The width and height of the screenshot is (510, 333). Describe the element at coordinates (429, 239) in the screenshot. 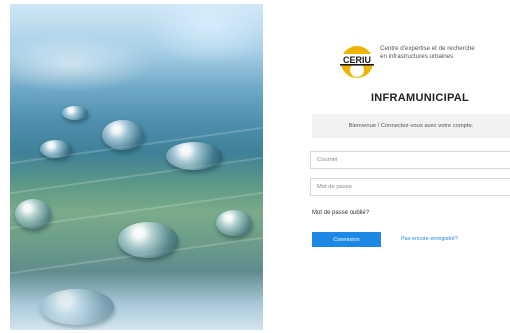

I see `register-link: Pas encore enregistré?` at that location.